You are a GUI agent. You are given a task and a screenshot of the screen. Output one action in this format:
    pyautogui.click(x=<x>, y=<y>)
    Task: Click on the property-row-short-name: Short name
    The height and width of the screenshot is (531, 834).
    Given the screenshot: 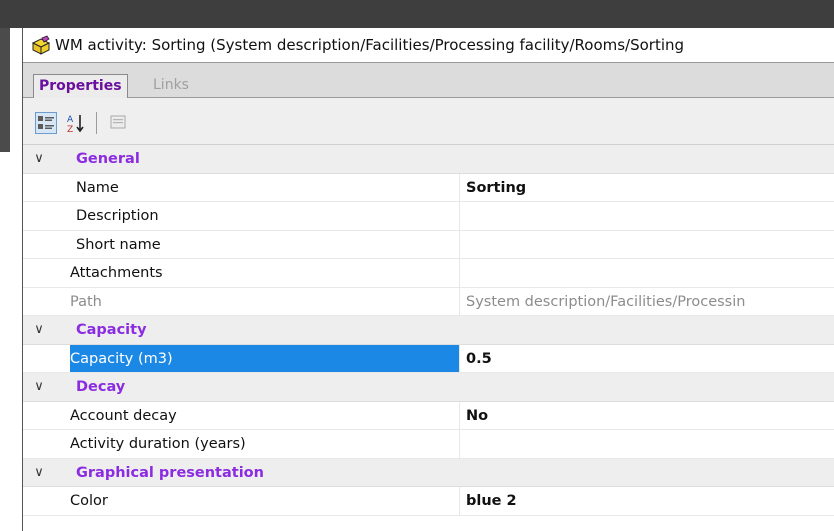 What is the action you would take?
    pyautogui.click(x=428, y=244)
    